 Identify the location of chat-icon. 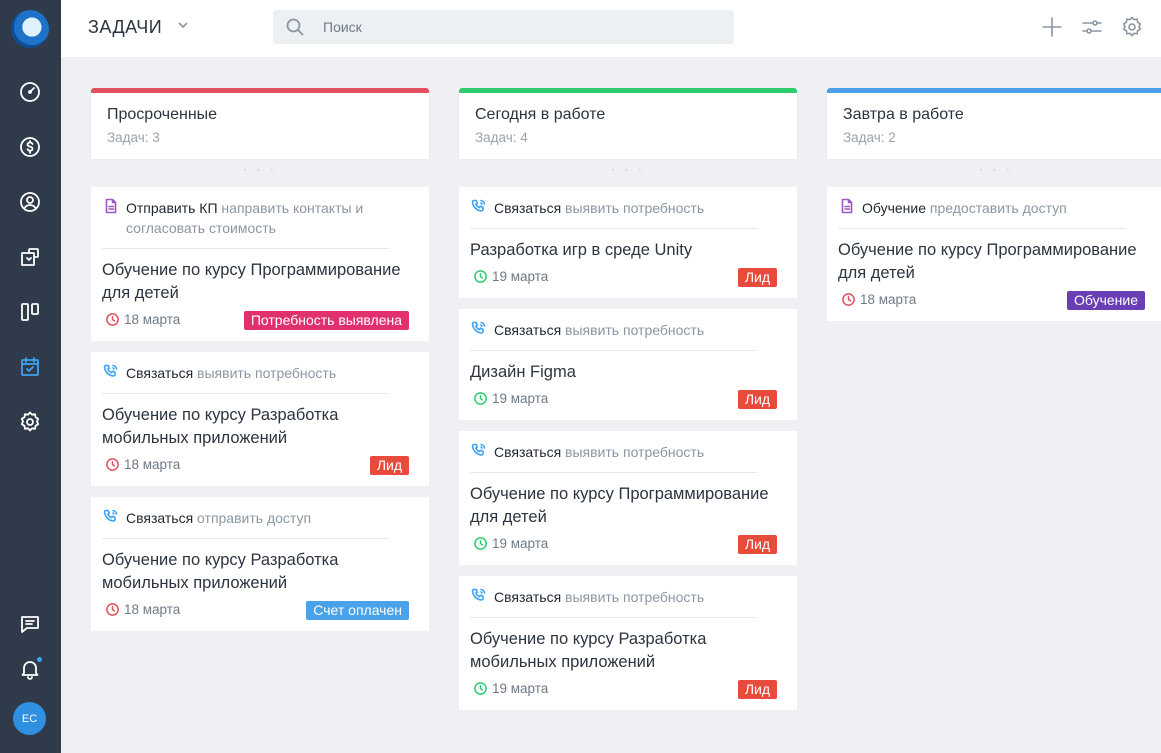
(30, 624).